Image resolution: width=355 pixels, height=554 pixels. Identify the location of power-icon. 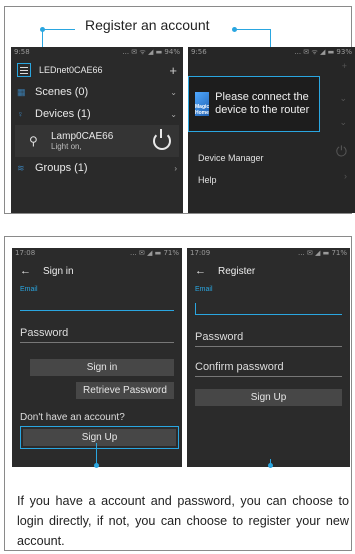
(162, 139).